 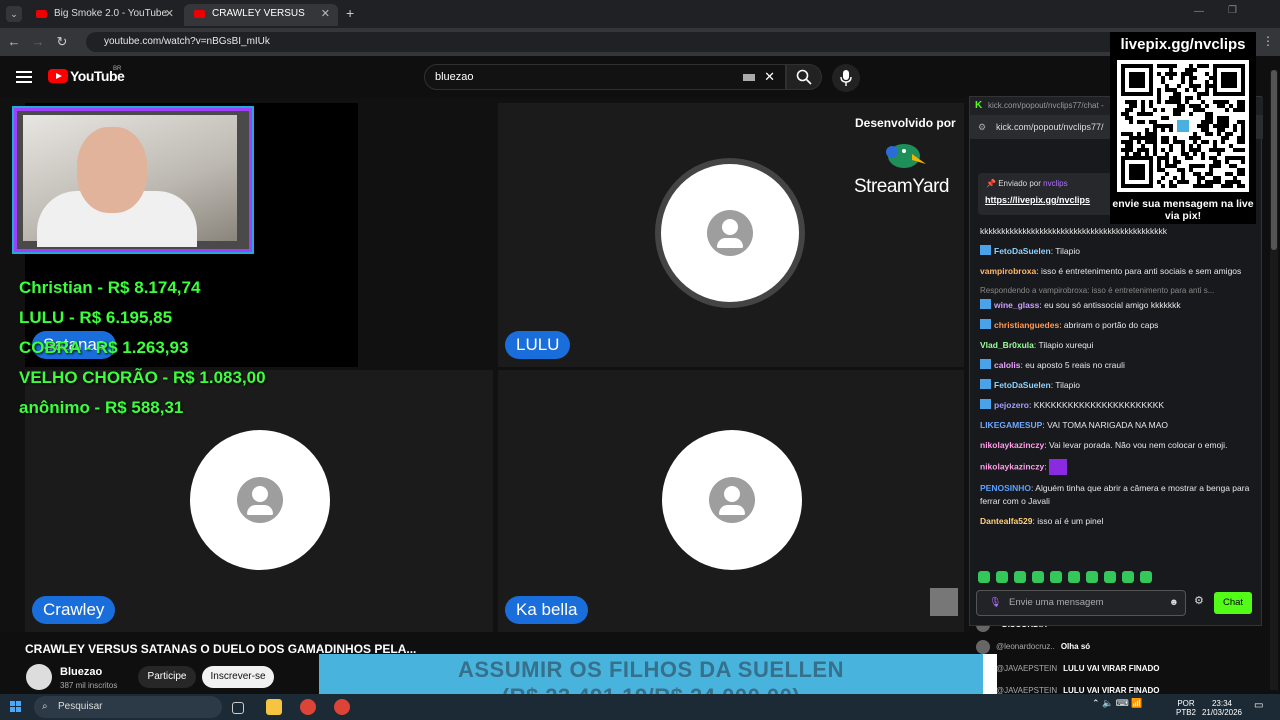 I want to click on keyboard-layout: PTB2, so click(x=1186, y=712).